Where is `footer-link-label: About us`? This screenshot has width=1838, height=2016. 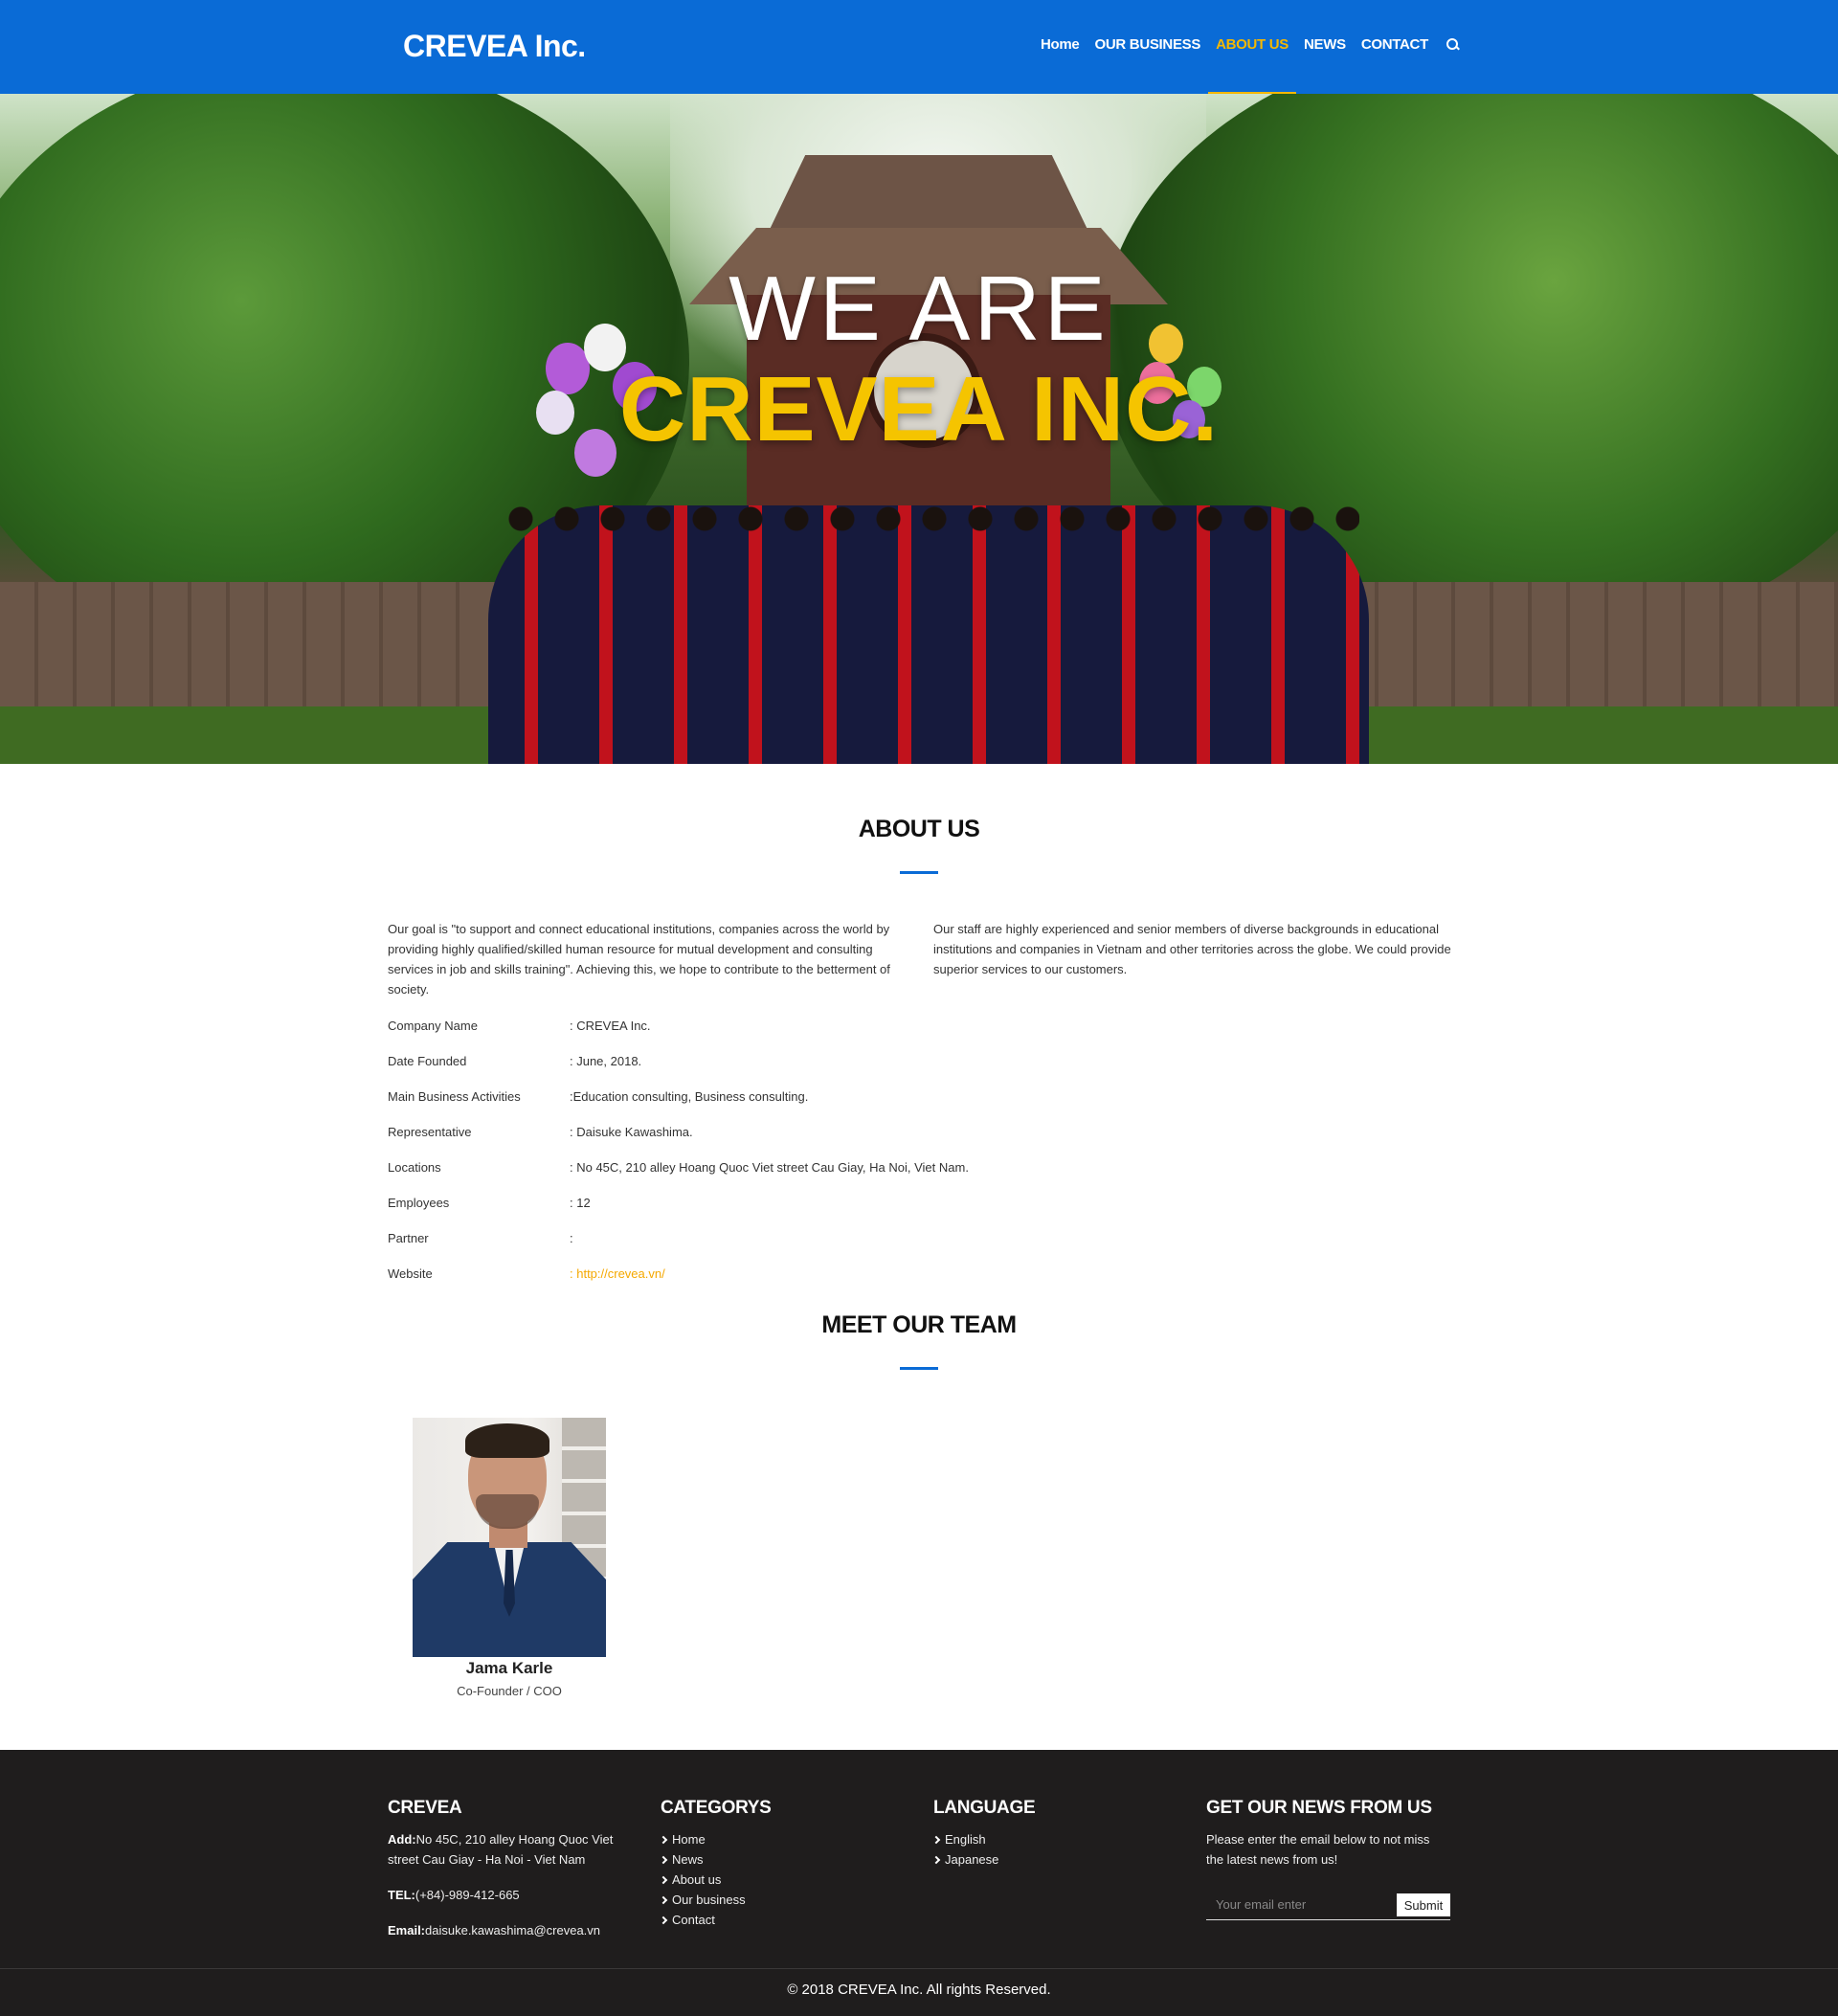 footer-link-label: About us is located at coordinates (697, 1880).